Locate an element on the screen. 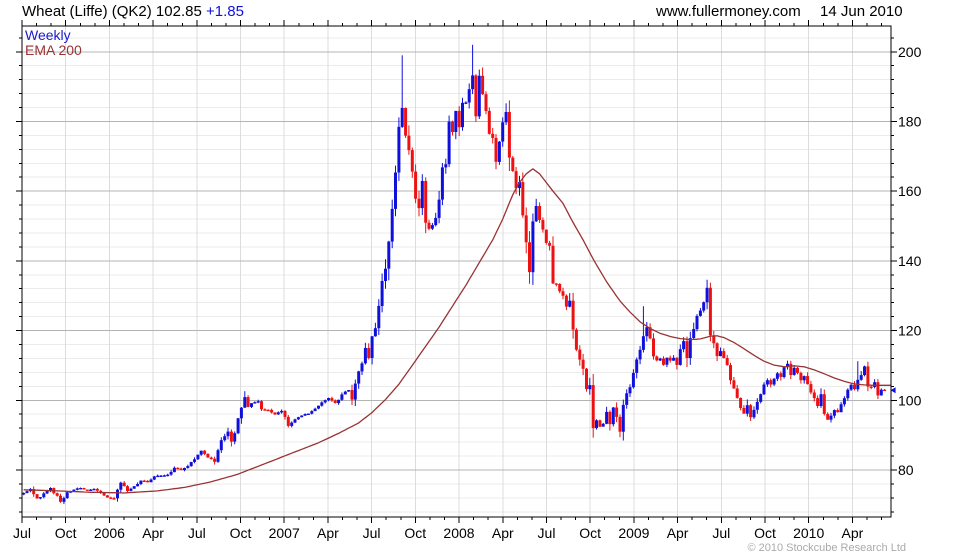 The height and width of the screenshot is (560, 980). x-axis-label: 2008 is located at coordinates (458, 533).